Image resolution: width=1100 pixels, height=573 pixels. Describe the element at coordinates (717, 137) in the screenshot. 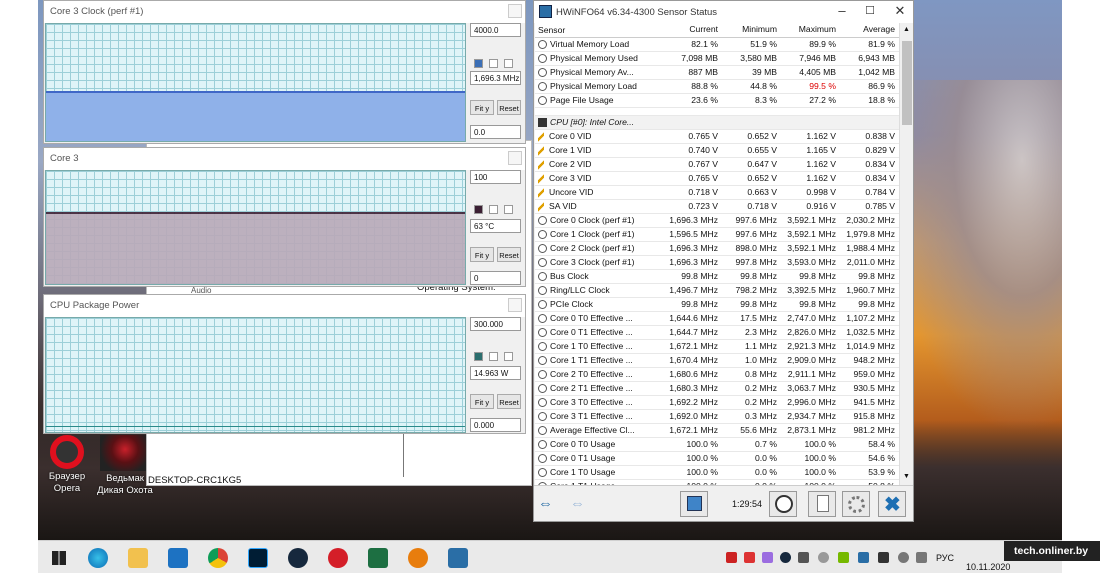

I see `table-row: Core 0 VID 0.765 V 0.652 V 1.162 V 0.838 V` at that location.